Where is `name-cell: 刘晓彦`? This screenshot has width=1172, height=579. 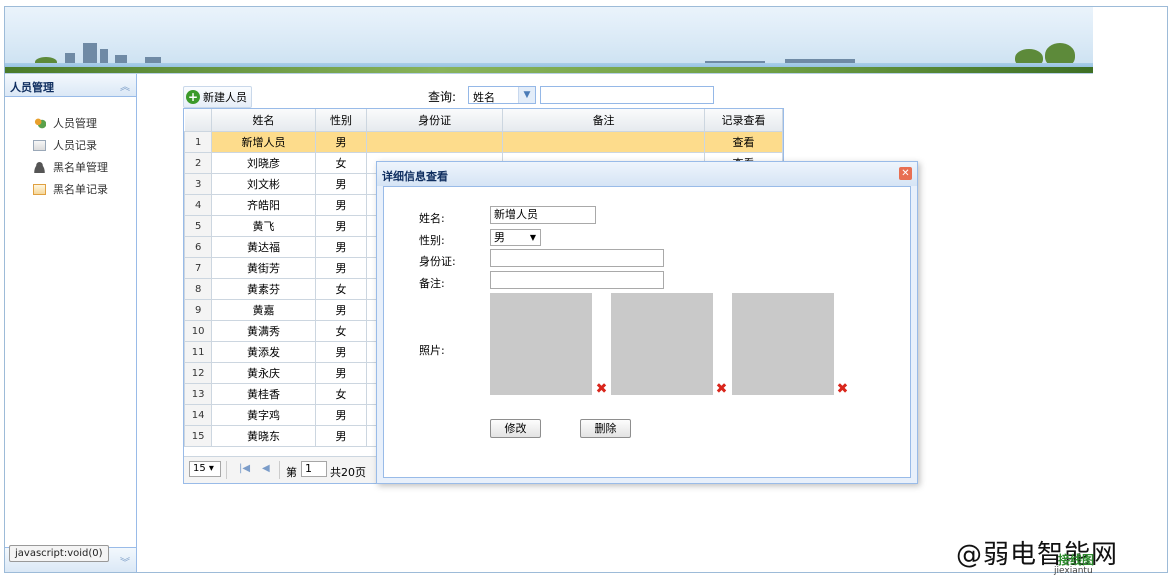 name-cell: 刘晓彦 is located at coordinates (263, 163).